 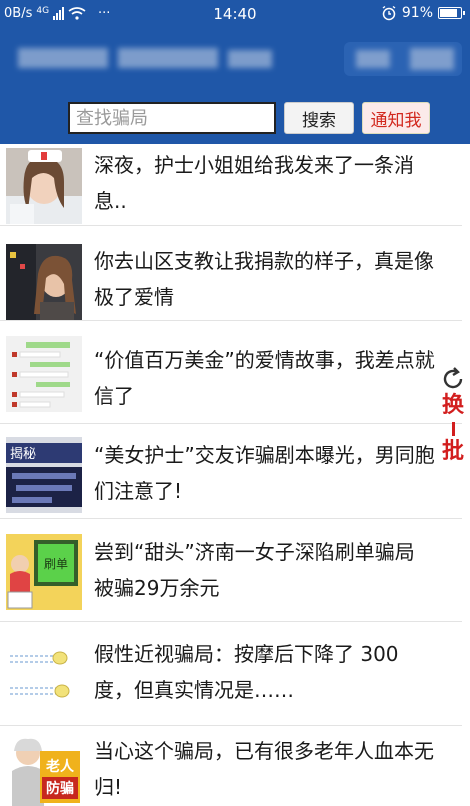 I want to click on elderly-label-bottom: 防骗, so click(x=60, y=788).